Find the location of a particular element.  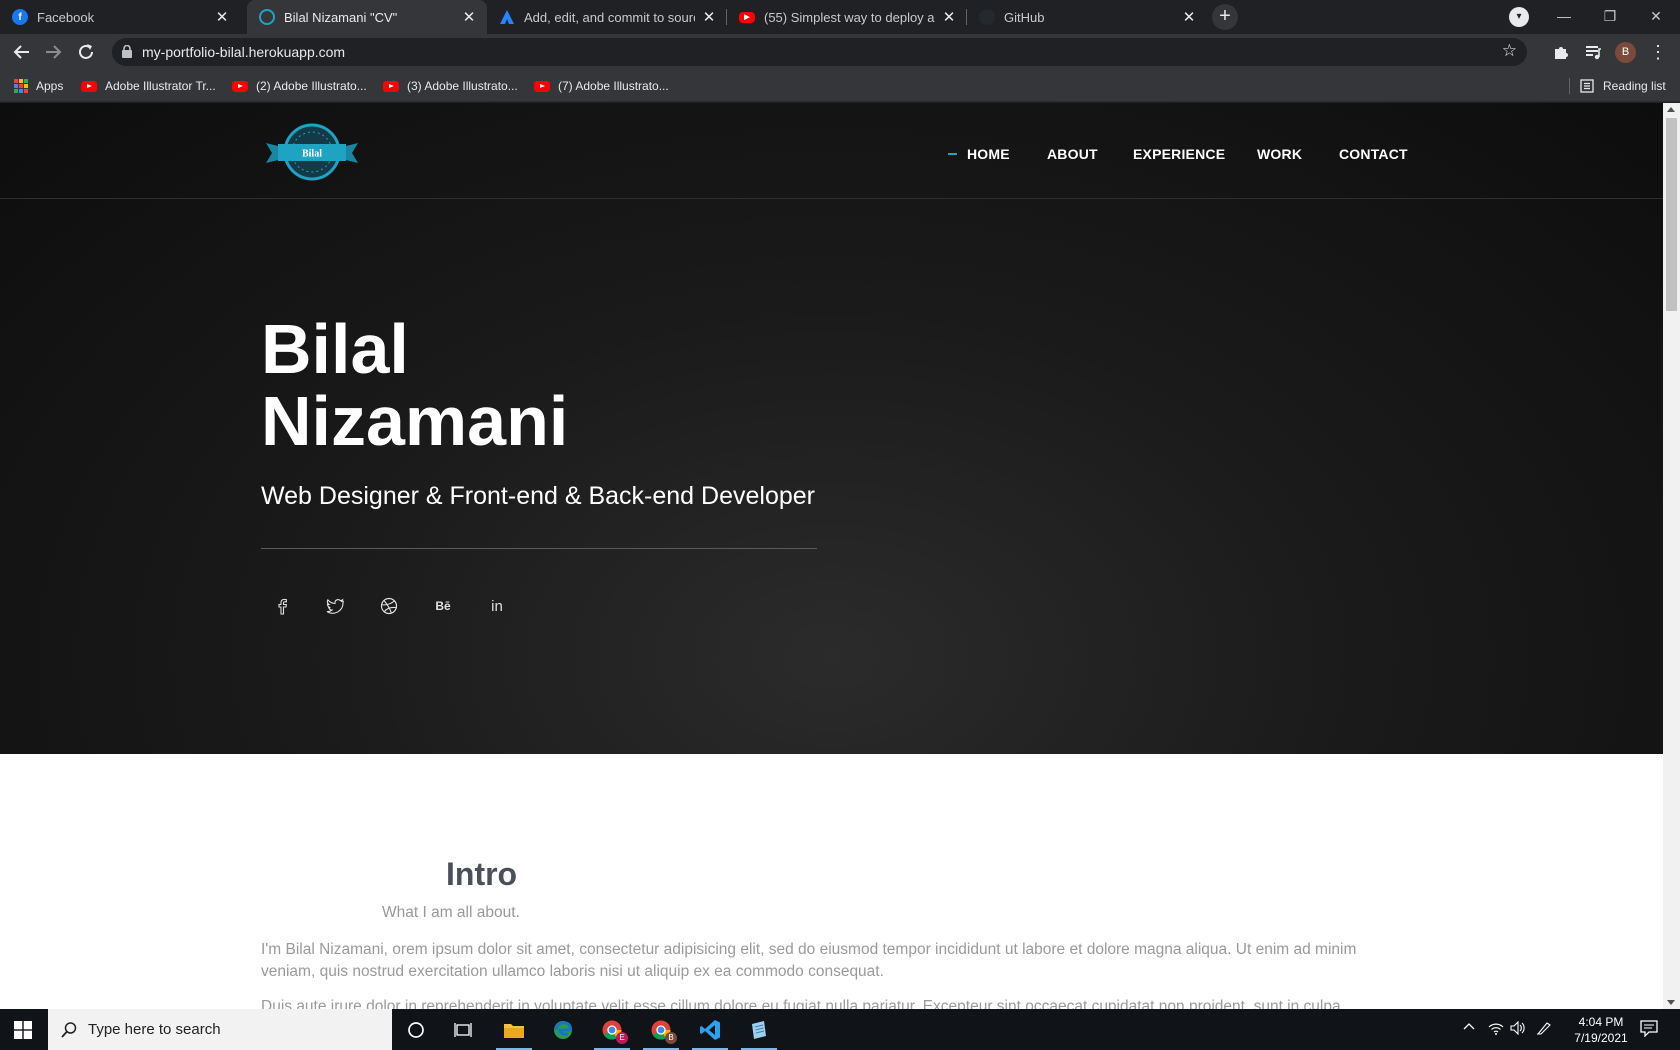

volume-icon is located at coordinates (1518, 1029).